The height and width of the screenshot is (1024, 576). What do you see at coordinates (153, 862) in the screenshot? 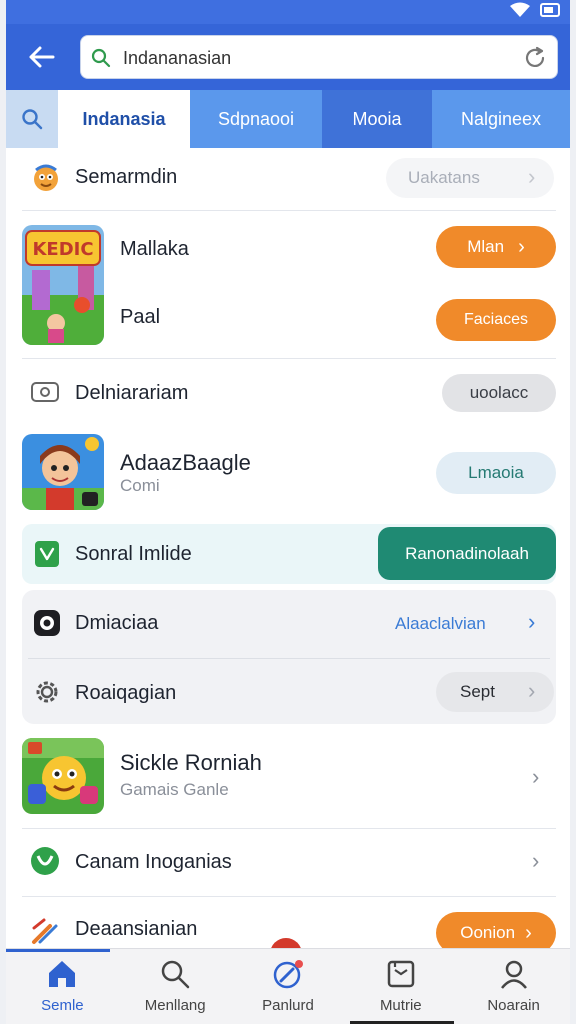
I see `row-canam-inoganias-label: Canam Inoganias` at bounding box center [153, 862].